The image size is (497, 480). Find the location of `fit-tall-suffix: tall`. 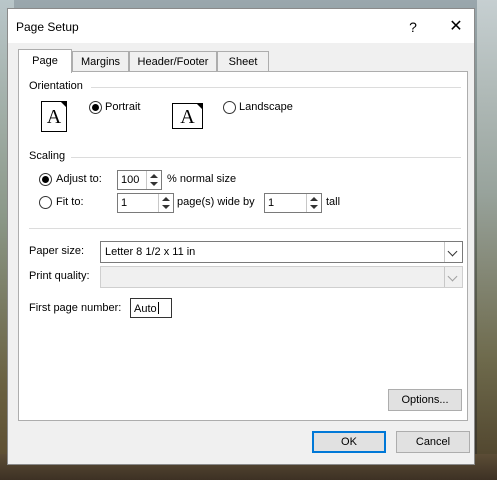

fit-tall-suffix: tall is located at coordinates (333, 202).